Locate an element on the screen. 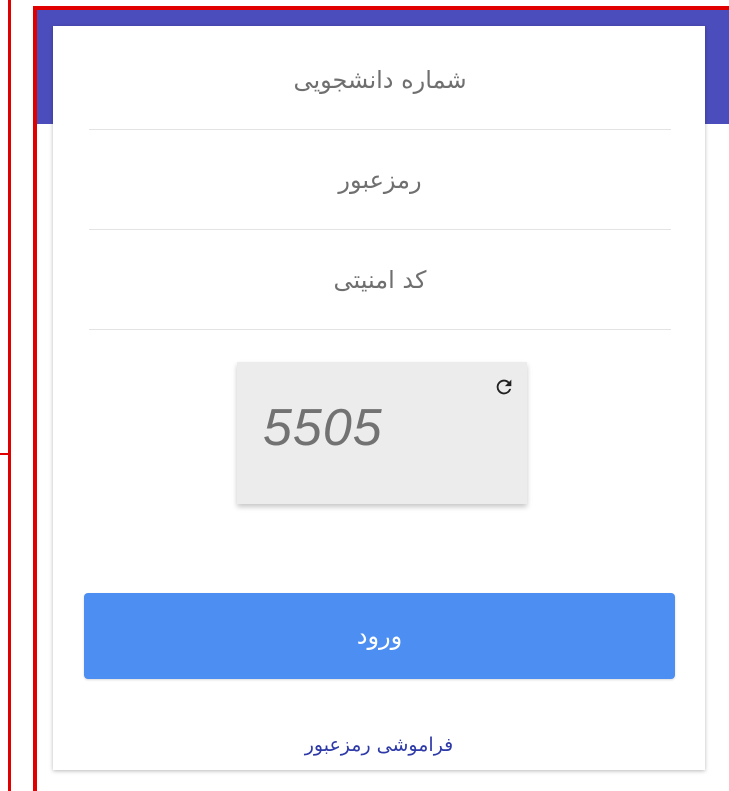 This screenshot has width=729, height=791. forgot-password-link: فراموشی رمزعبور is located at coordinates (379, 745).